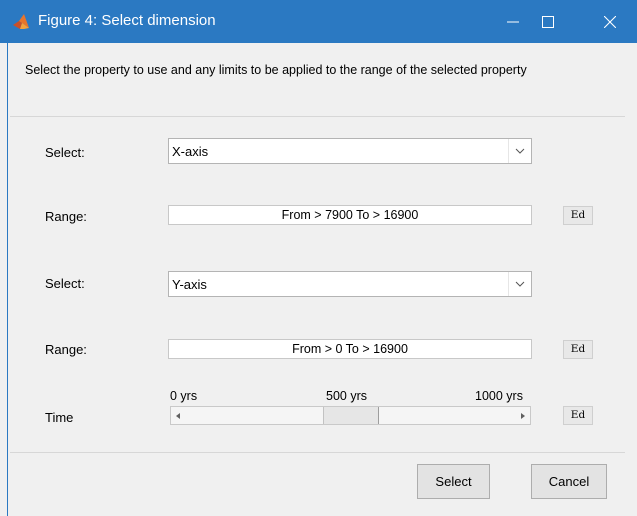 The height and width of the screenshot is (516, 637). I want to click on range-field-2: From > 0 To > 16900, so click(350, 349).